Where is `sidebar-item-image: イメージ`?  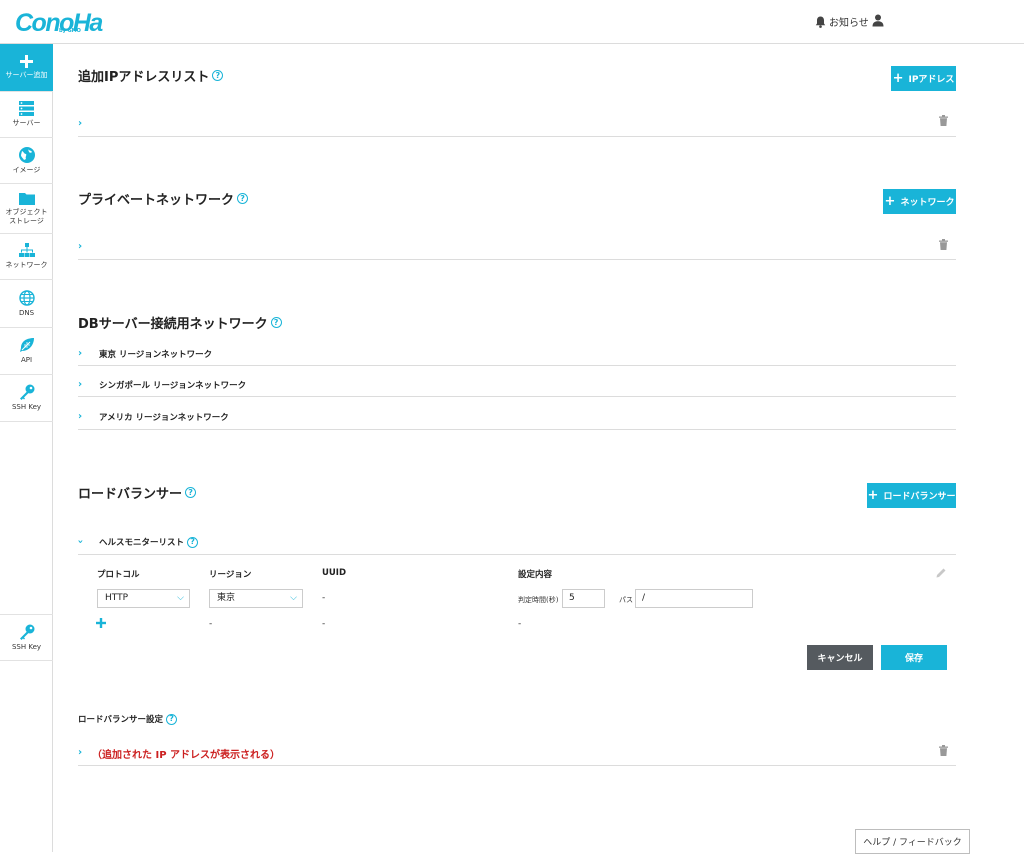 sidebar-item-image: イメージ is located at coordinates (26, 161).